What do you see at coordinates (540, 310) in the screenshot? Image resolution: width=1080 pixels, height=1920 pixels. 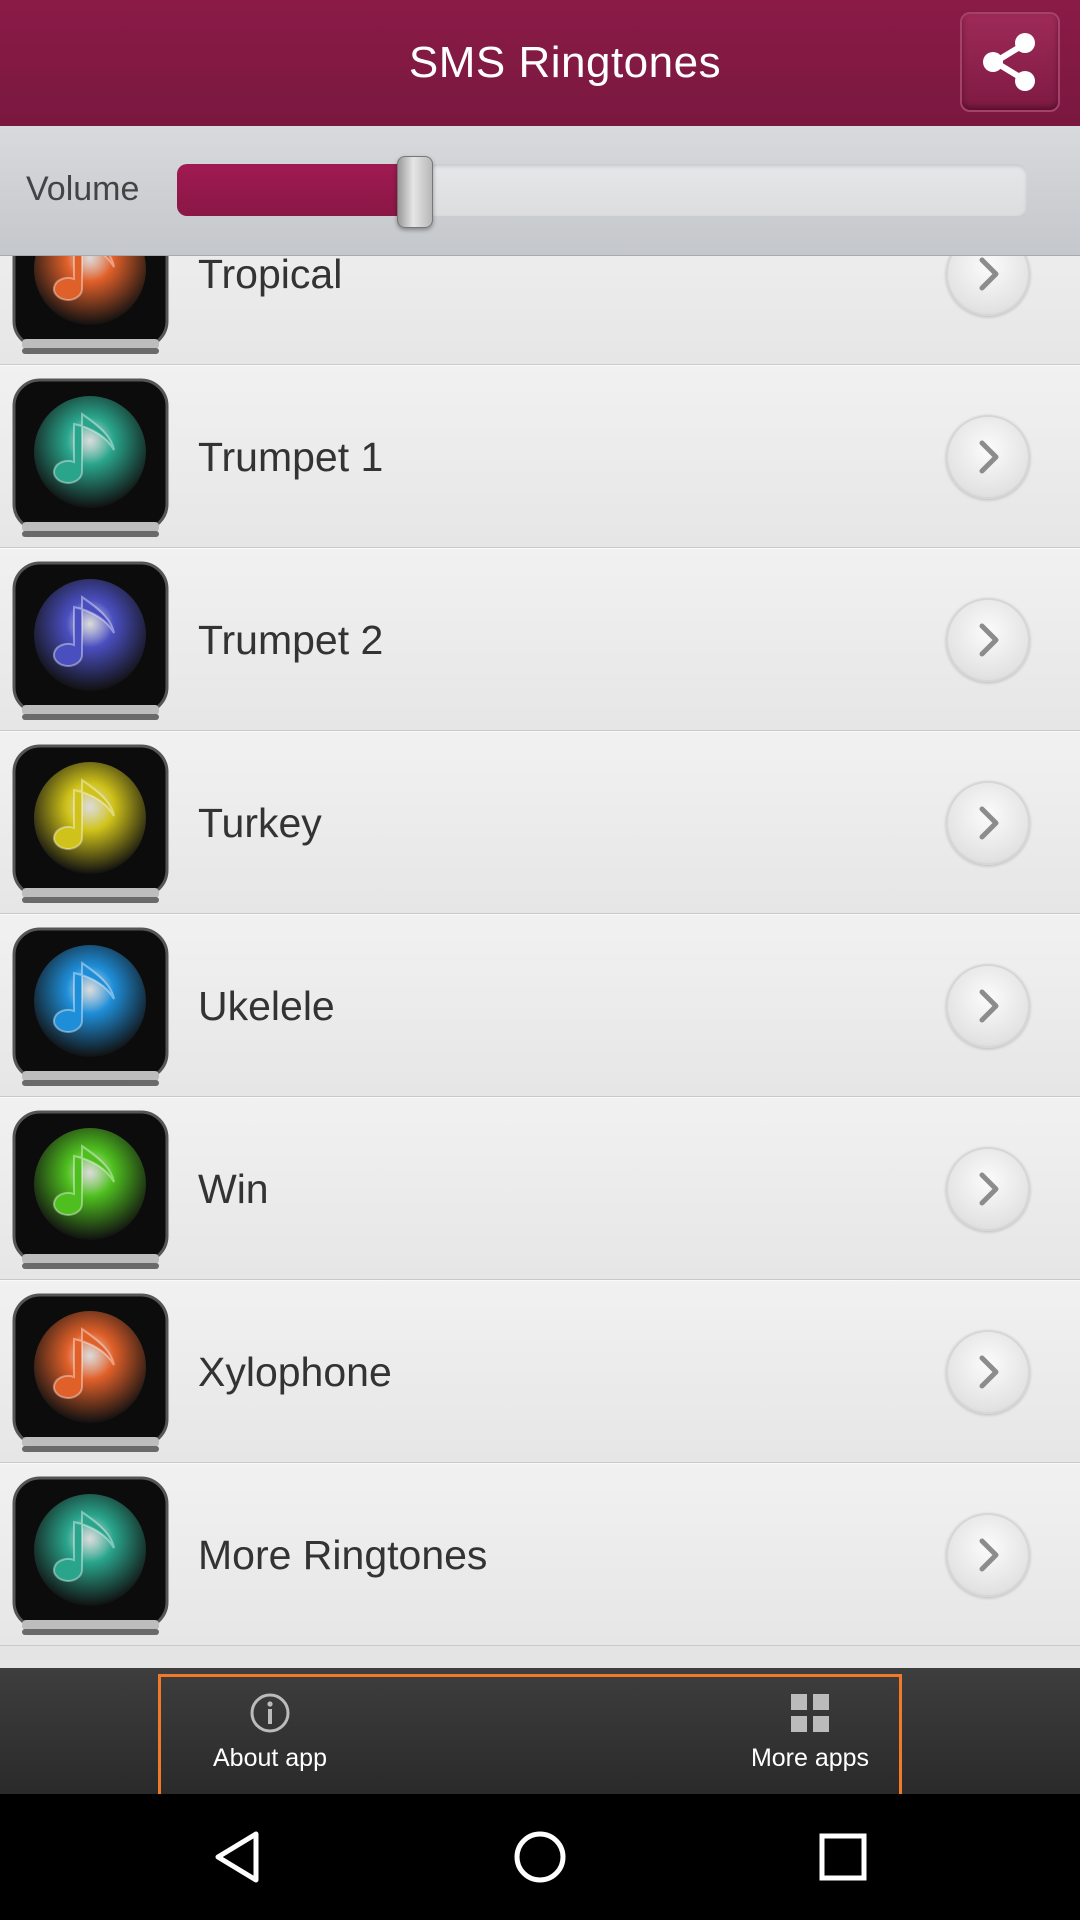 I see `list-item: Tropical` at bounding box center [540, 310].